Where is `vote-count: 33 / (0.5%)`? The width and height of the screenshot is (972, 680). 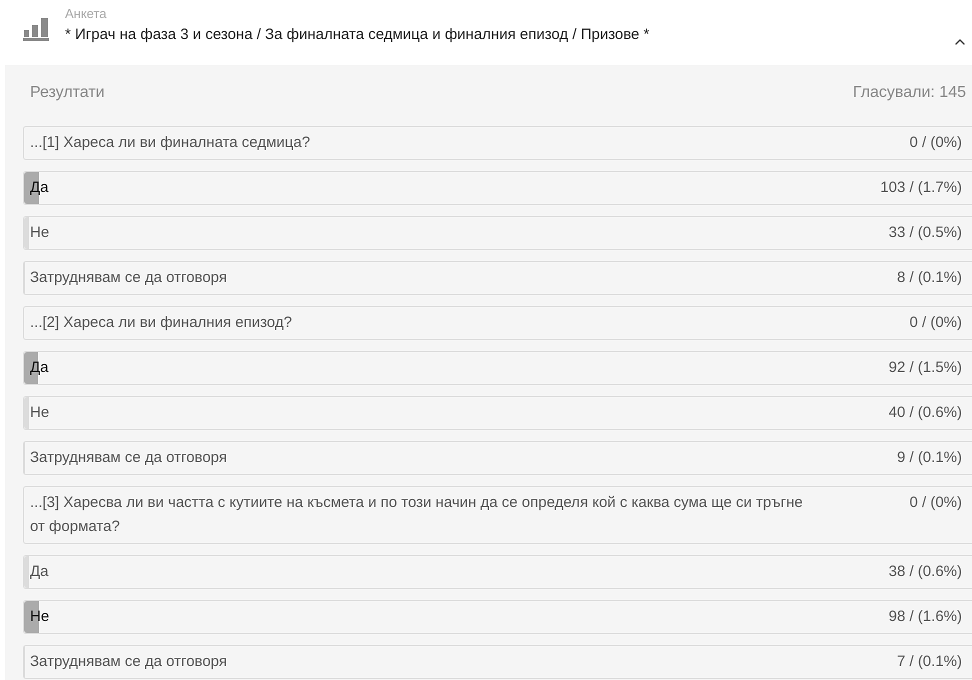
vote-count: 33 / (0.5%) is located at coordinates (925, 233).